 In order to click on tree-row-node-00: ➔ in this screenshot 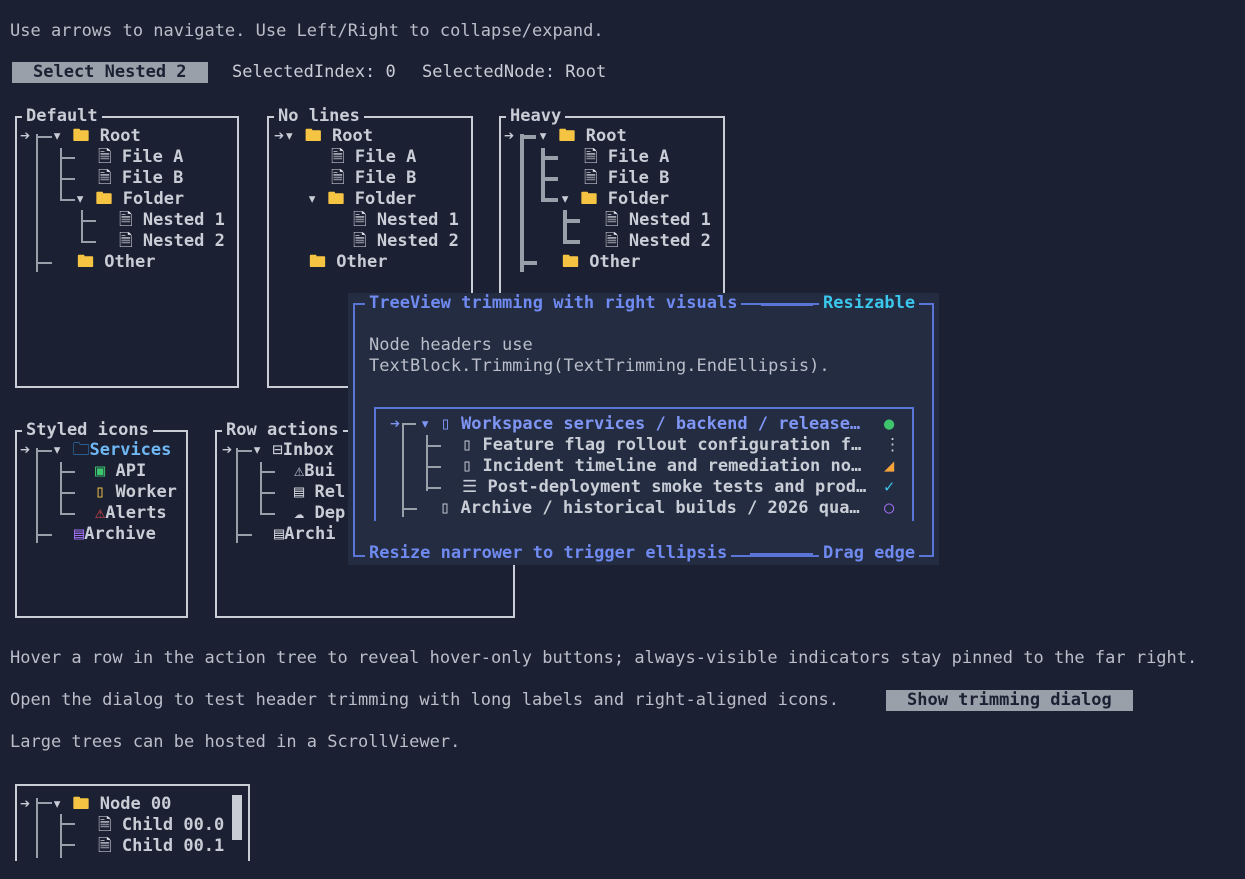, I will do `click(25, 804)`.